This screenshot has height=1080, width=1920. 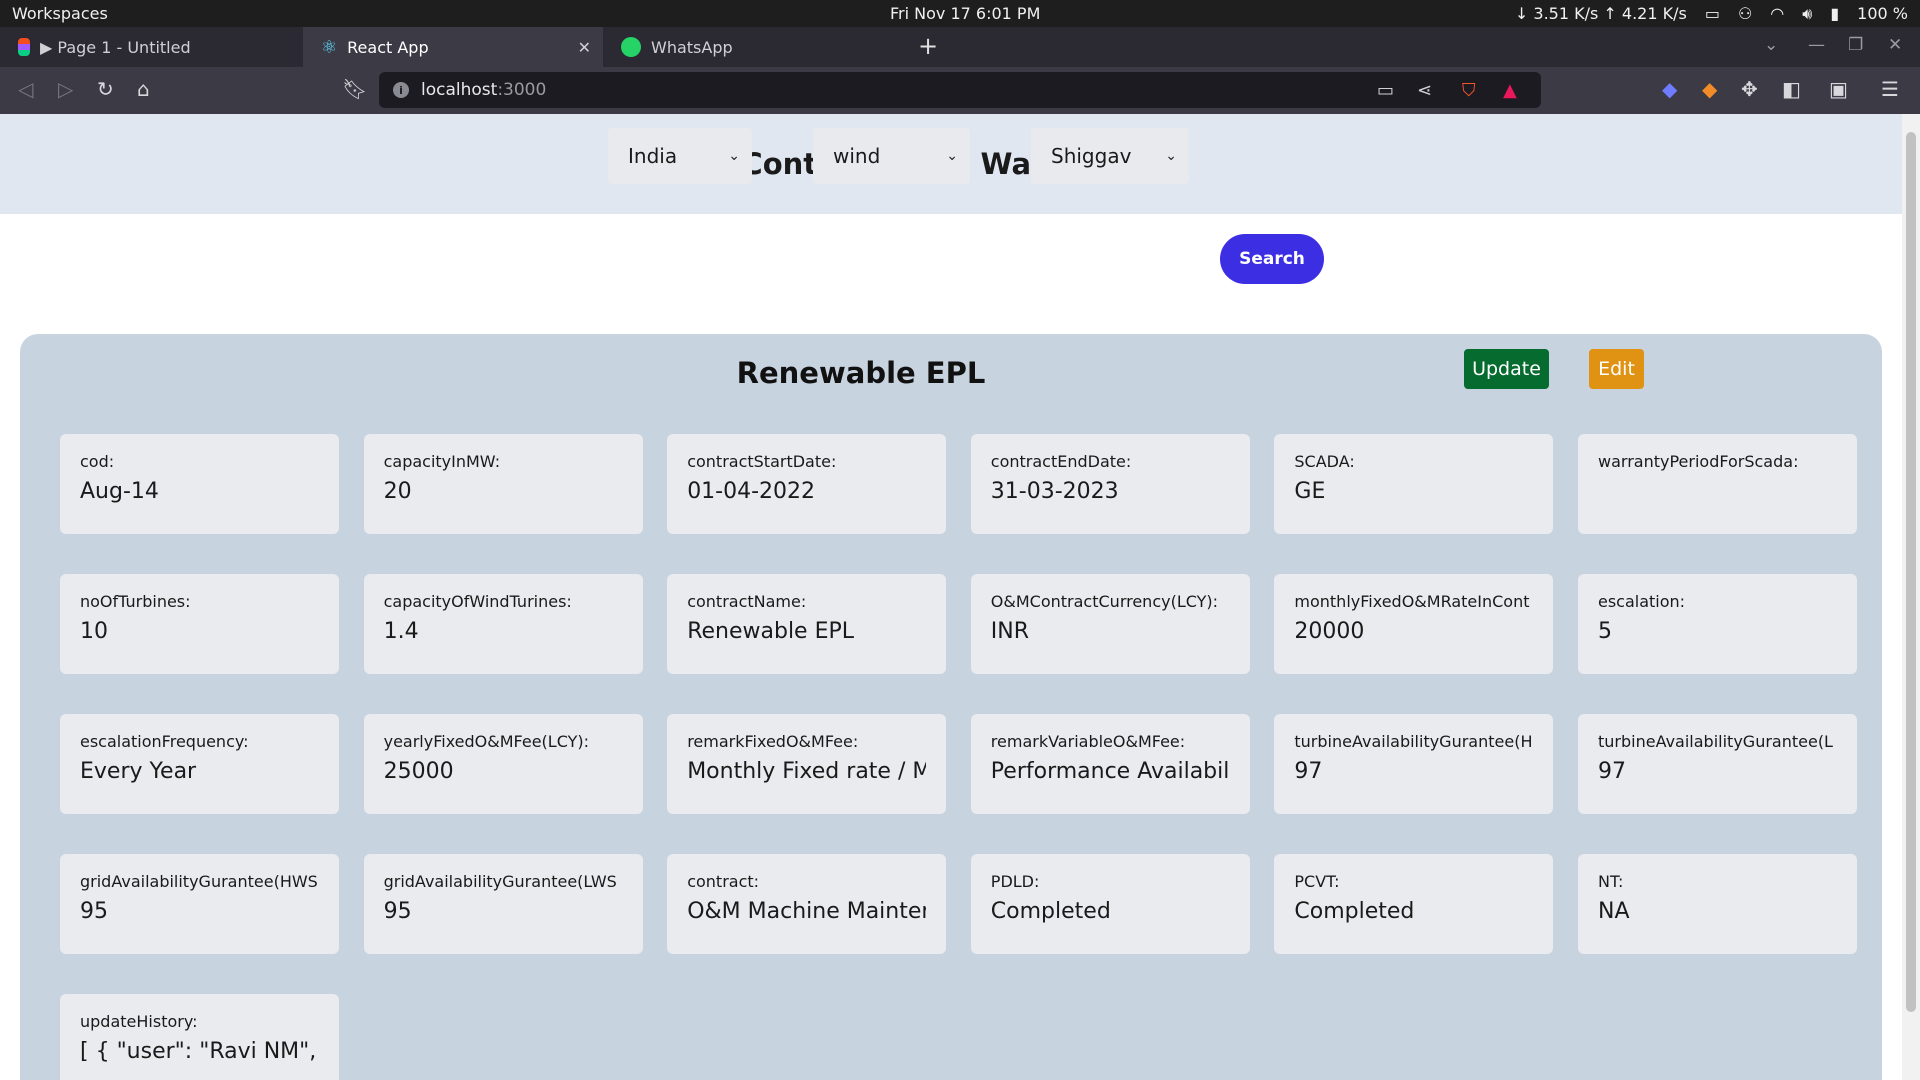 I want to click on field-label: capacityOfWindTurines:, so click(x=477, y=601).